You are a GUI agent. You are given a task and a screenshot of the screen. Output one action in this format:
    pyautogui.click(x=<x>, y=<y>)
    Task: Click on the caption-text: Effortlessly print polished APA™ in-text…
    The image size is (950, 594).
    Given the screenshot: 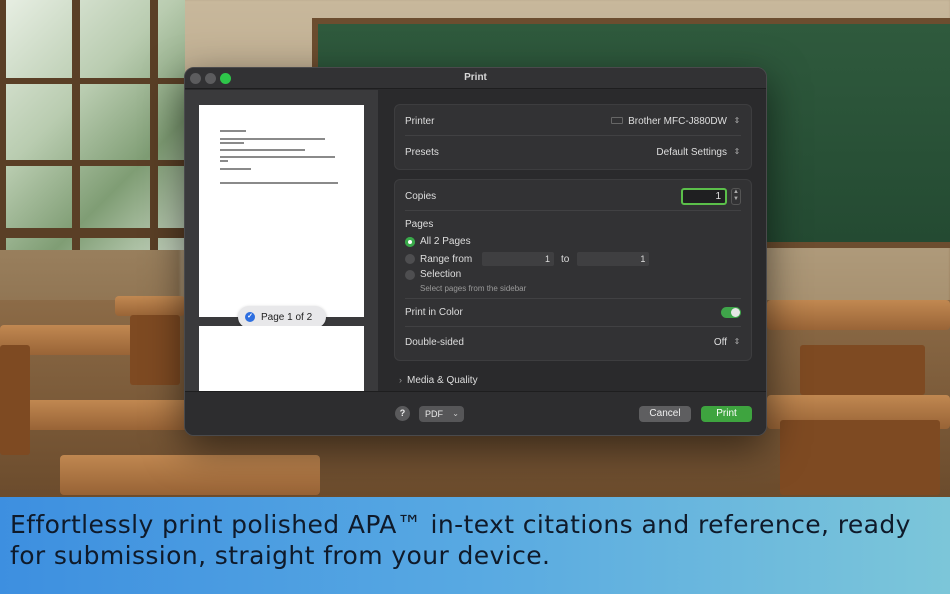 What is the action you would take?
    pyautogui.click(x=460, y=540)
    